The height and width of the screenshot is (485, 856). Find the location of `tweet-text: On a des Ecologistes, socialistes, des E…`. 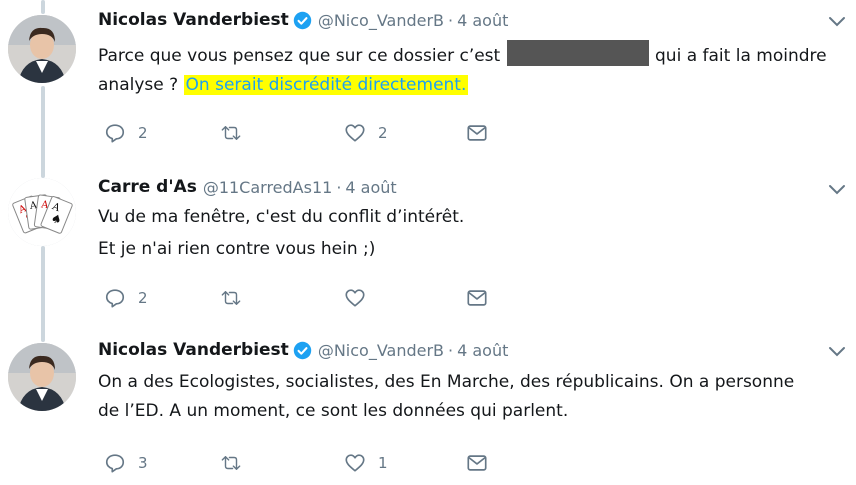

tweet-text: On a des Ecologistes, socialistes, des E… is located at coordinates (470, 397).